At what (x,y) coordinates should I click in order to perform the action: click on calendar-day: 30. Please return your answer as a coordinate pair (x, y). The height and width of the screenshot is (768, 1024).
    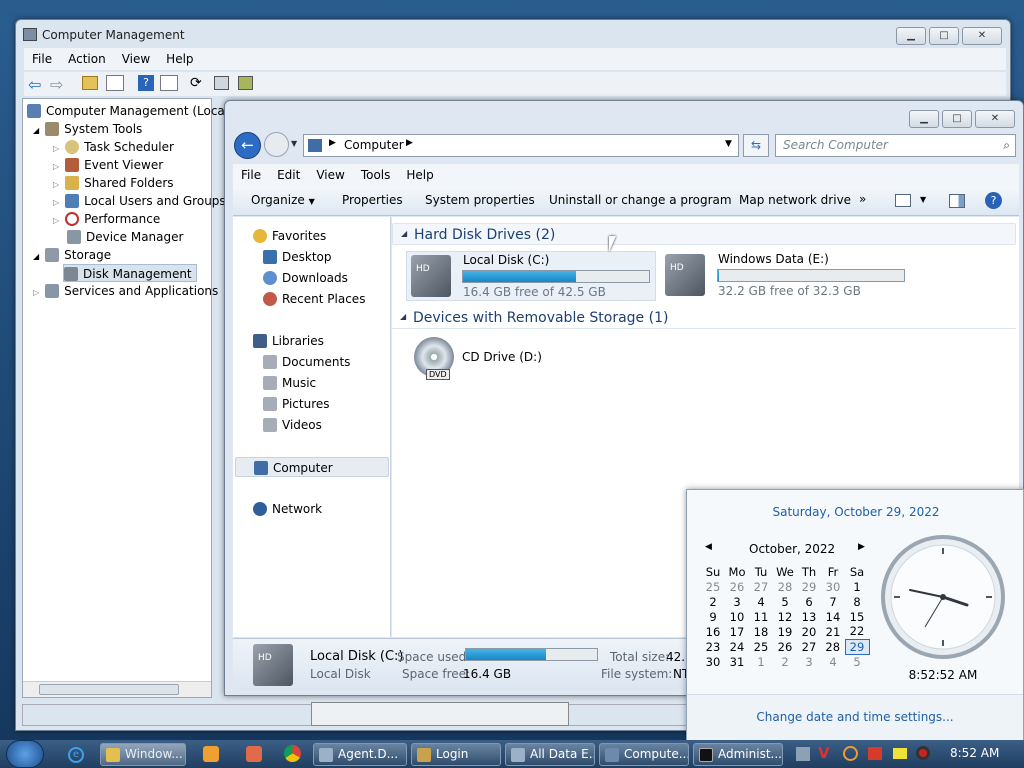
    Looking at the image, I should click on (713, 661).